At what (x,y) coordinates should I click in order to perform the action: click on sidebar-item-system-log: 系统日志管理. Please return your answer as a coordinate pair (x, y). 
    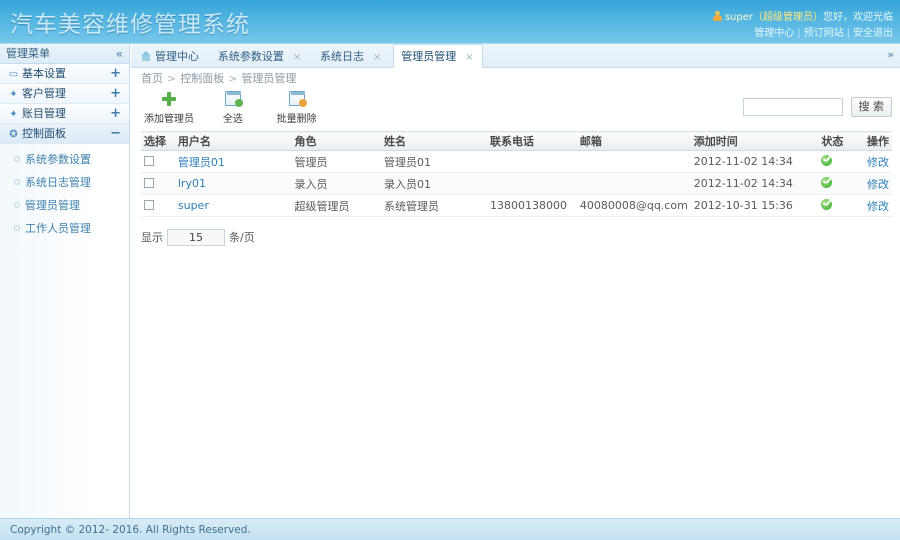
    Looking at the image, I should click on (64, 182).